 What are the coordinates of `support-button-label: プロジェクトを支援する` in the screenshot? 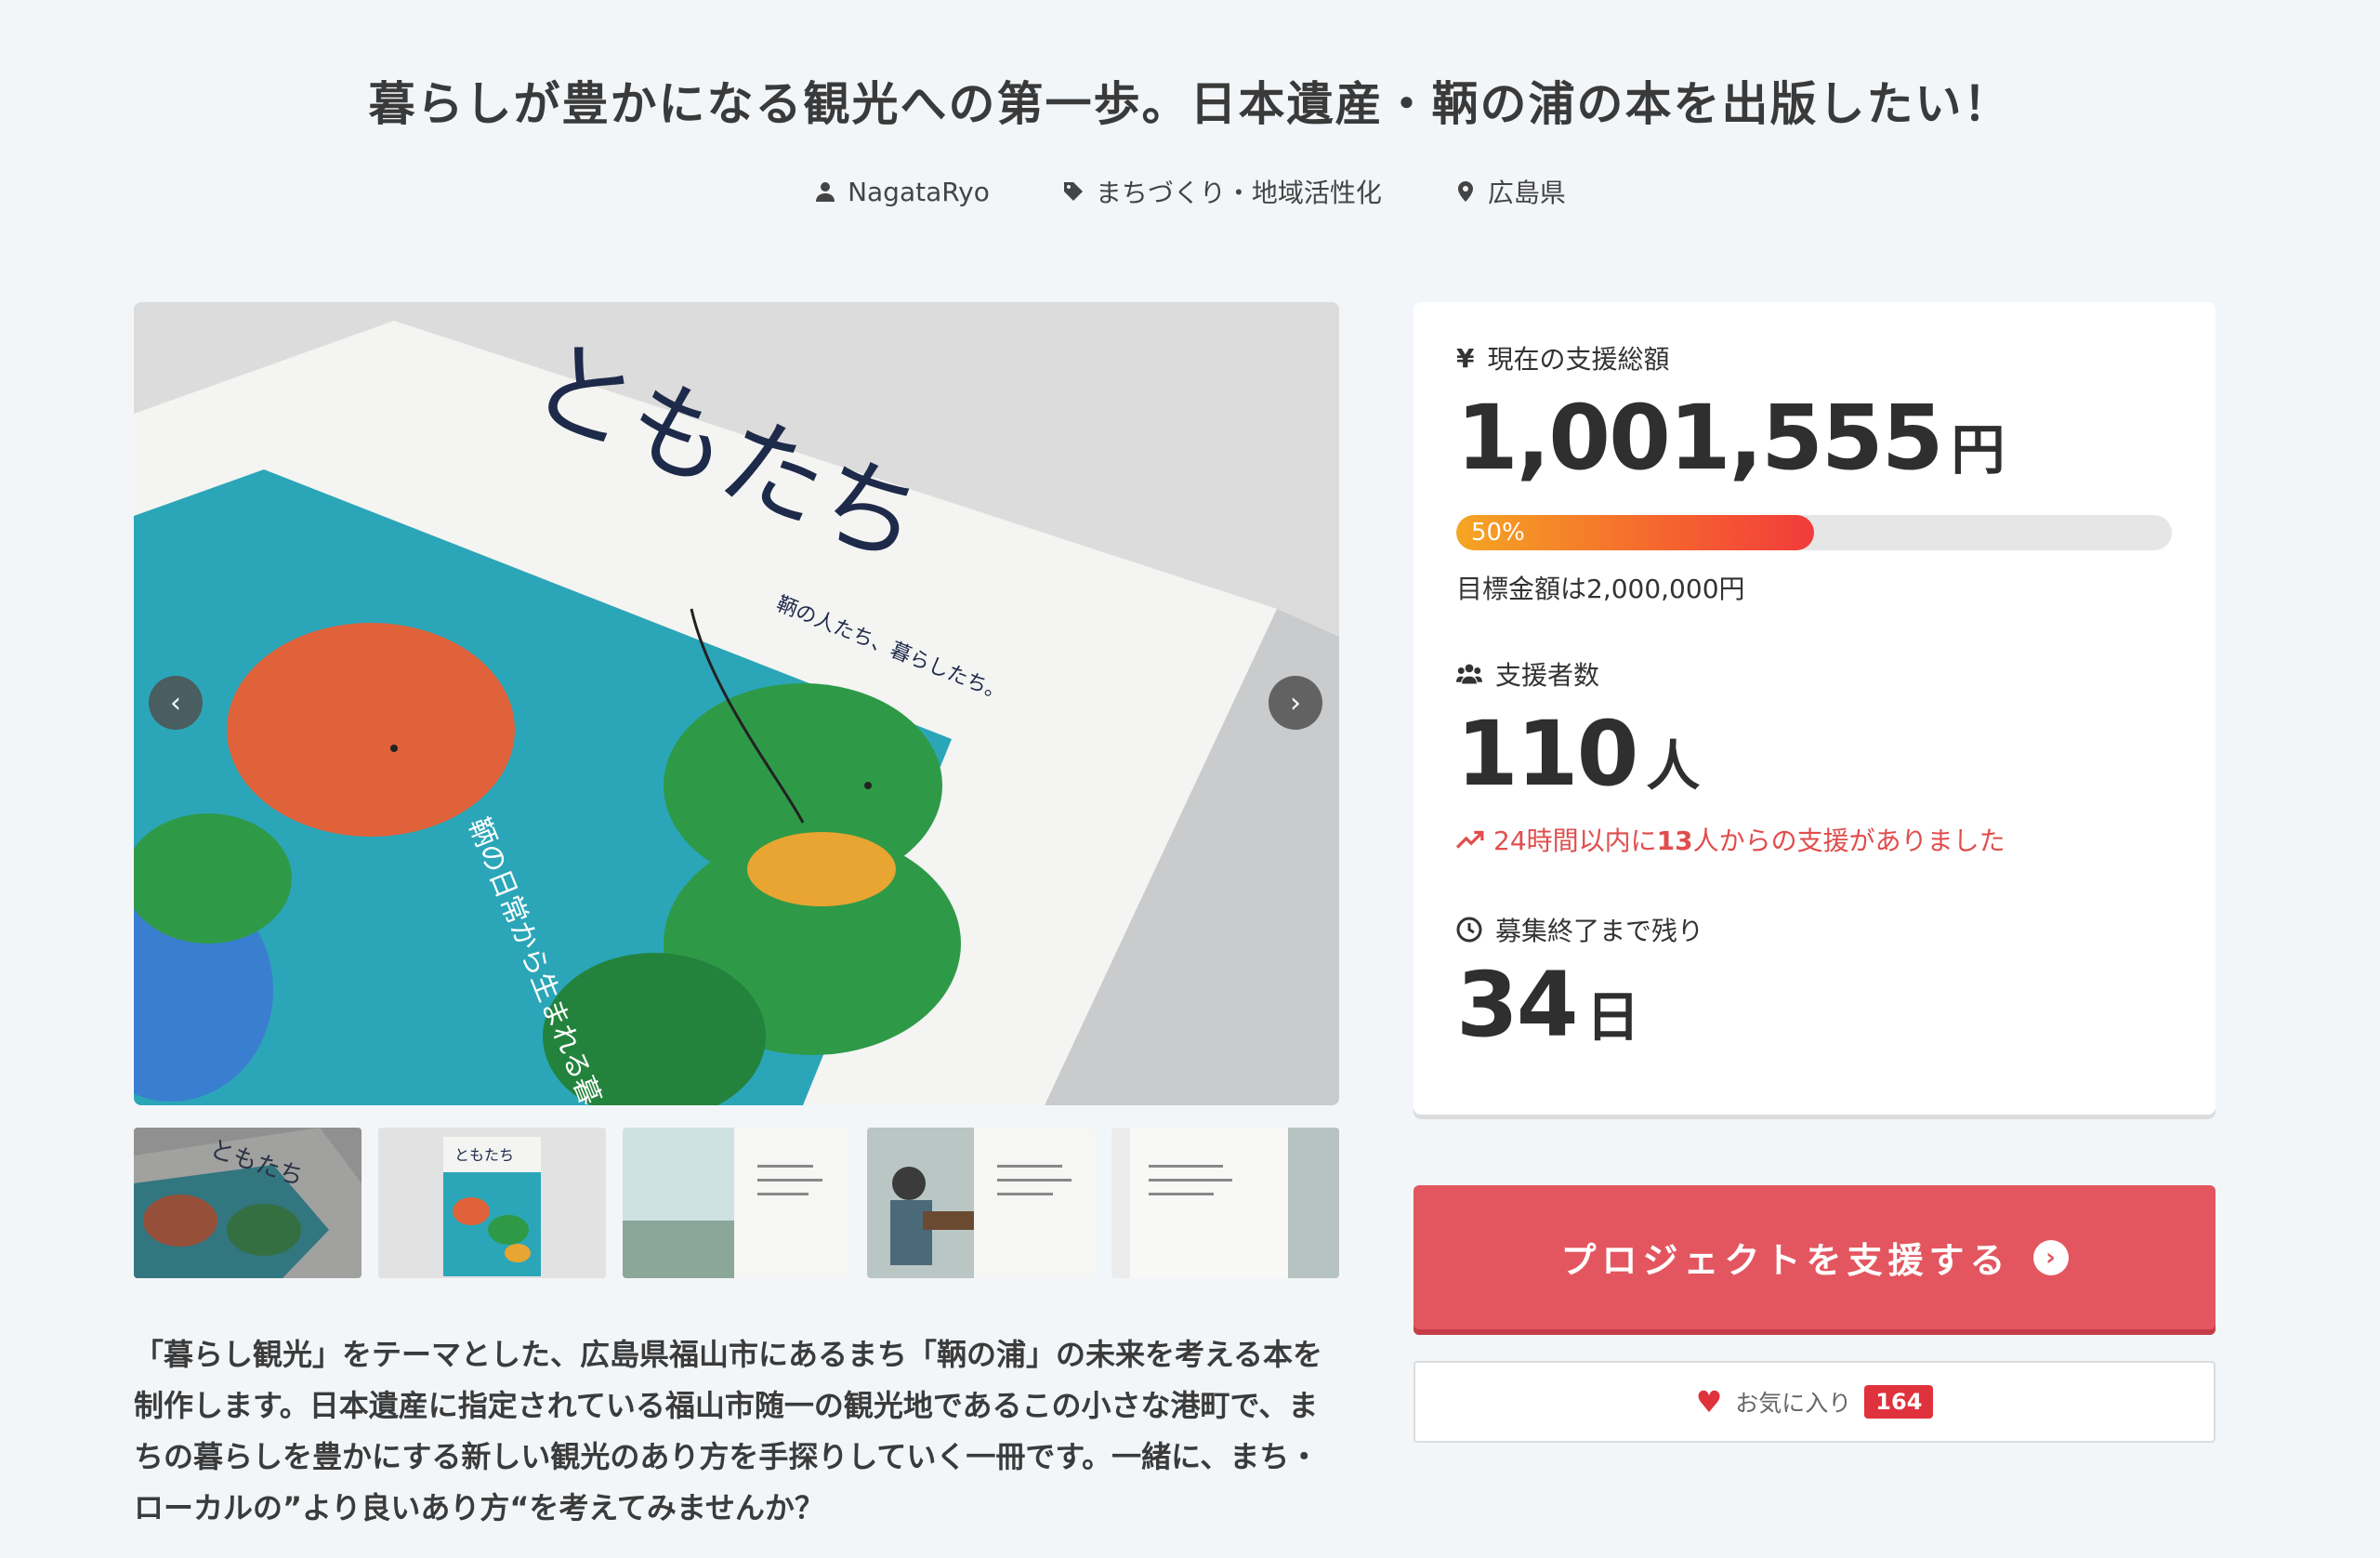 It's located at (1785, 1261).